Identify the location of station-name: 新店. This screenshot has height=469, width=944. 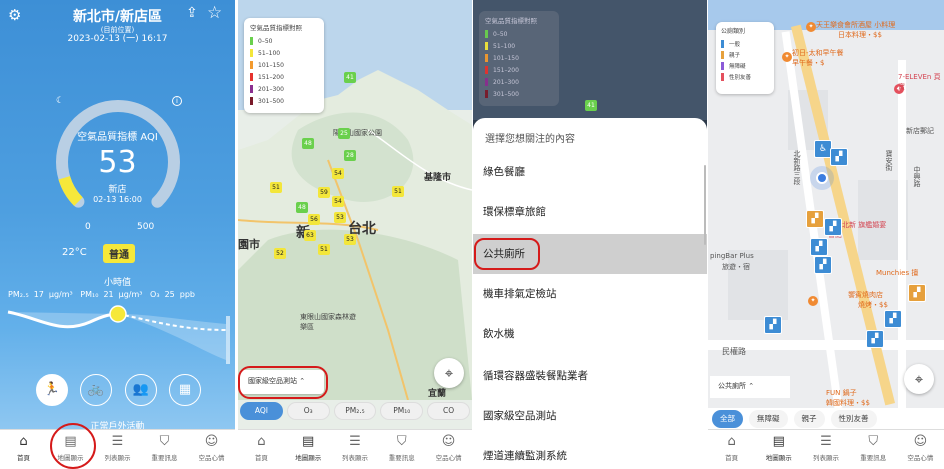
(117, 190).